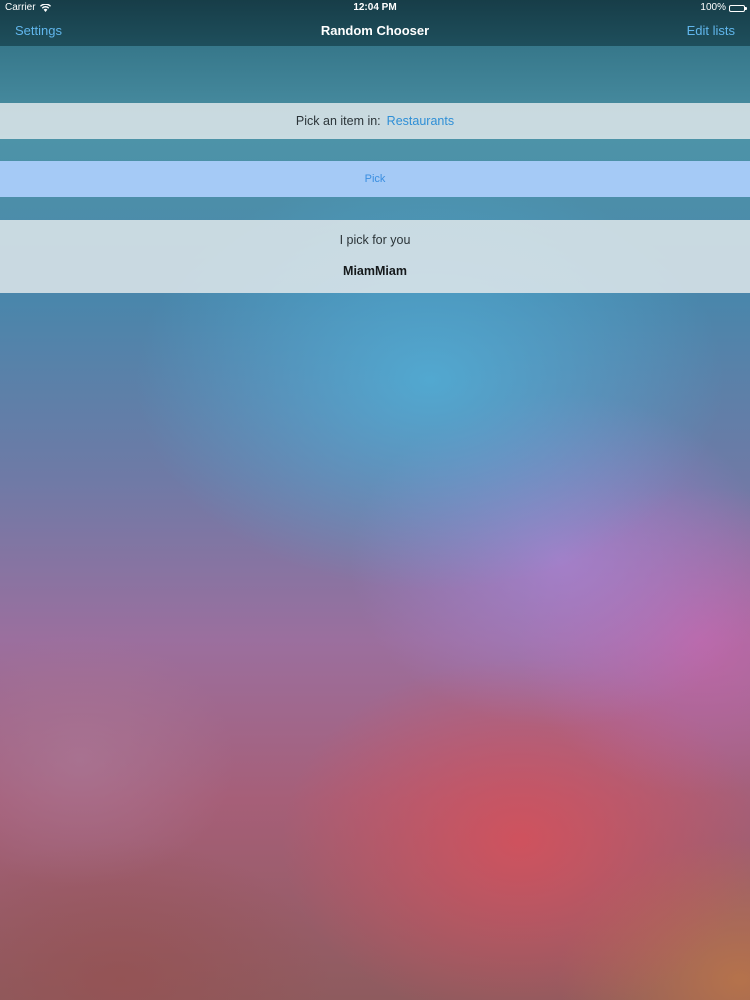 The height and width of the screenshot is (1000, 750). I want to click on battery-percent: 100%, so click(713, 7).